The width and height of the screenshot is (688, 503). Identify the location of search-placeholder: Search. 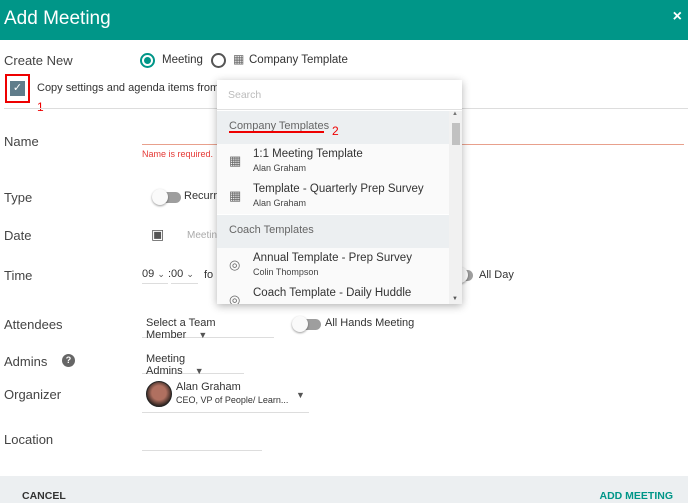
(245, 95).